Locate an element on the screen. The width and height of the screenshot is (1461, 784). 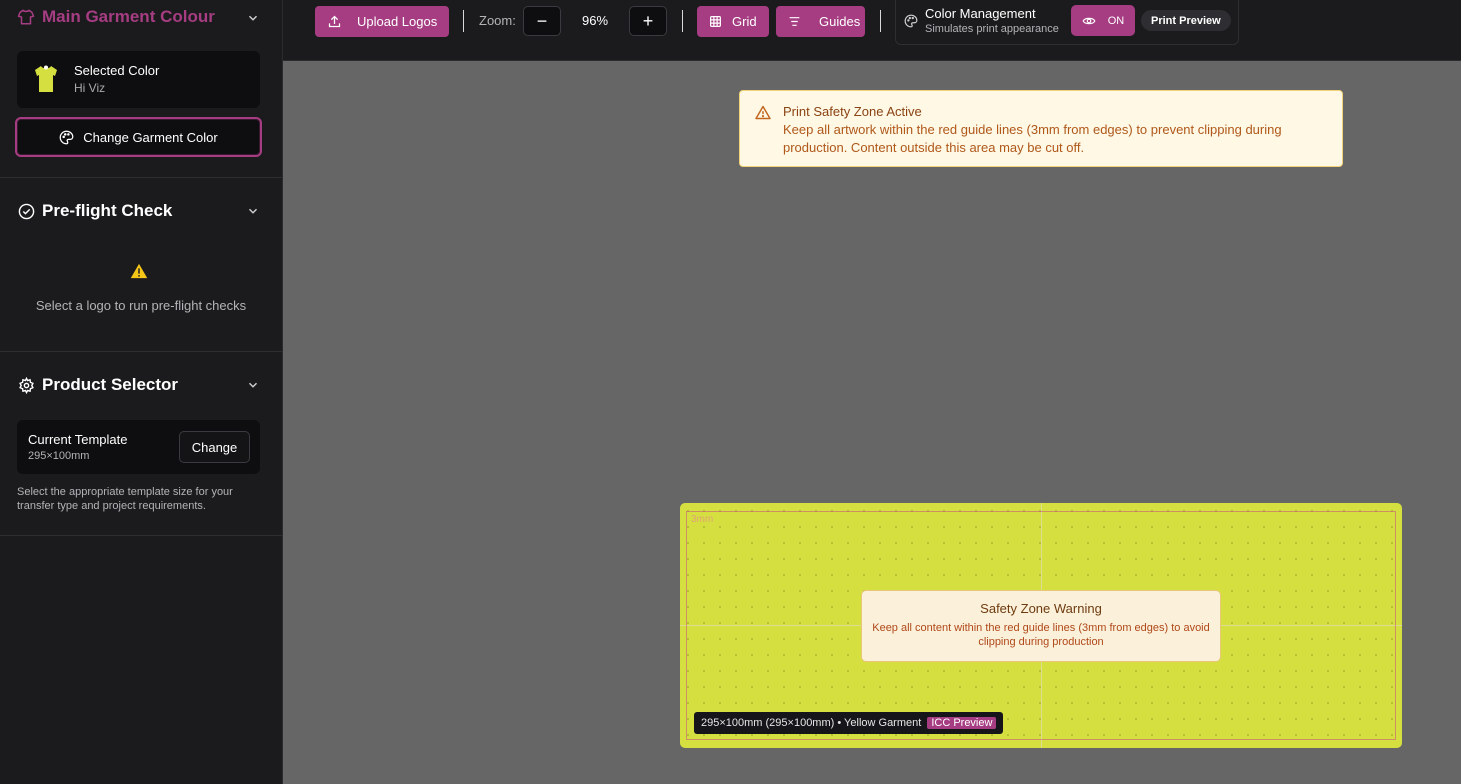
icc-preview-badge: ICC Preview is located at coordinates (962, 723).